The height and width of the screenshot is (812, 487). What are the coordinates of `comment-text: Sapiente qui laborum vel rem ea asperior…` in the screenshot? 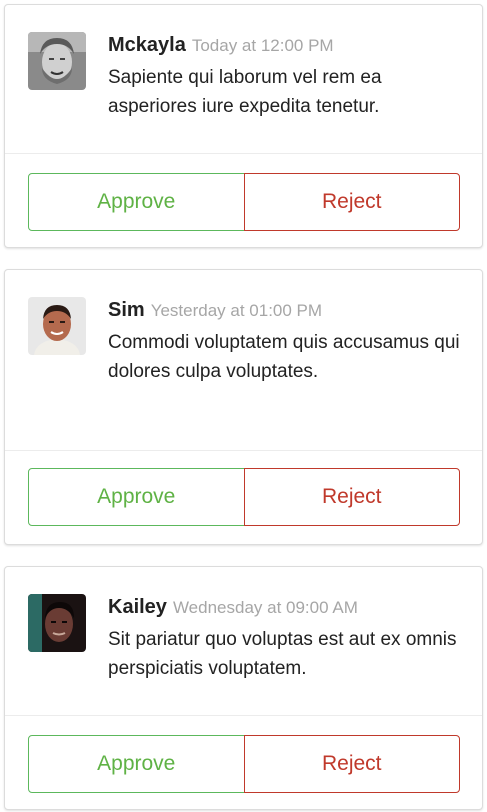 It's located at (245, 92).